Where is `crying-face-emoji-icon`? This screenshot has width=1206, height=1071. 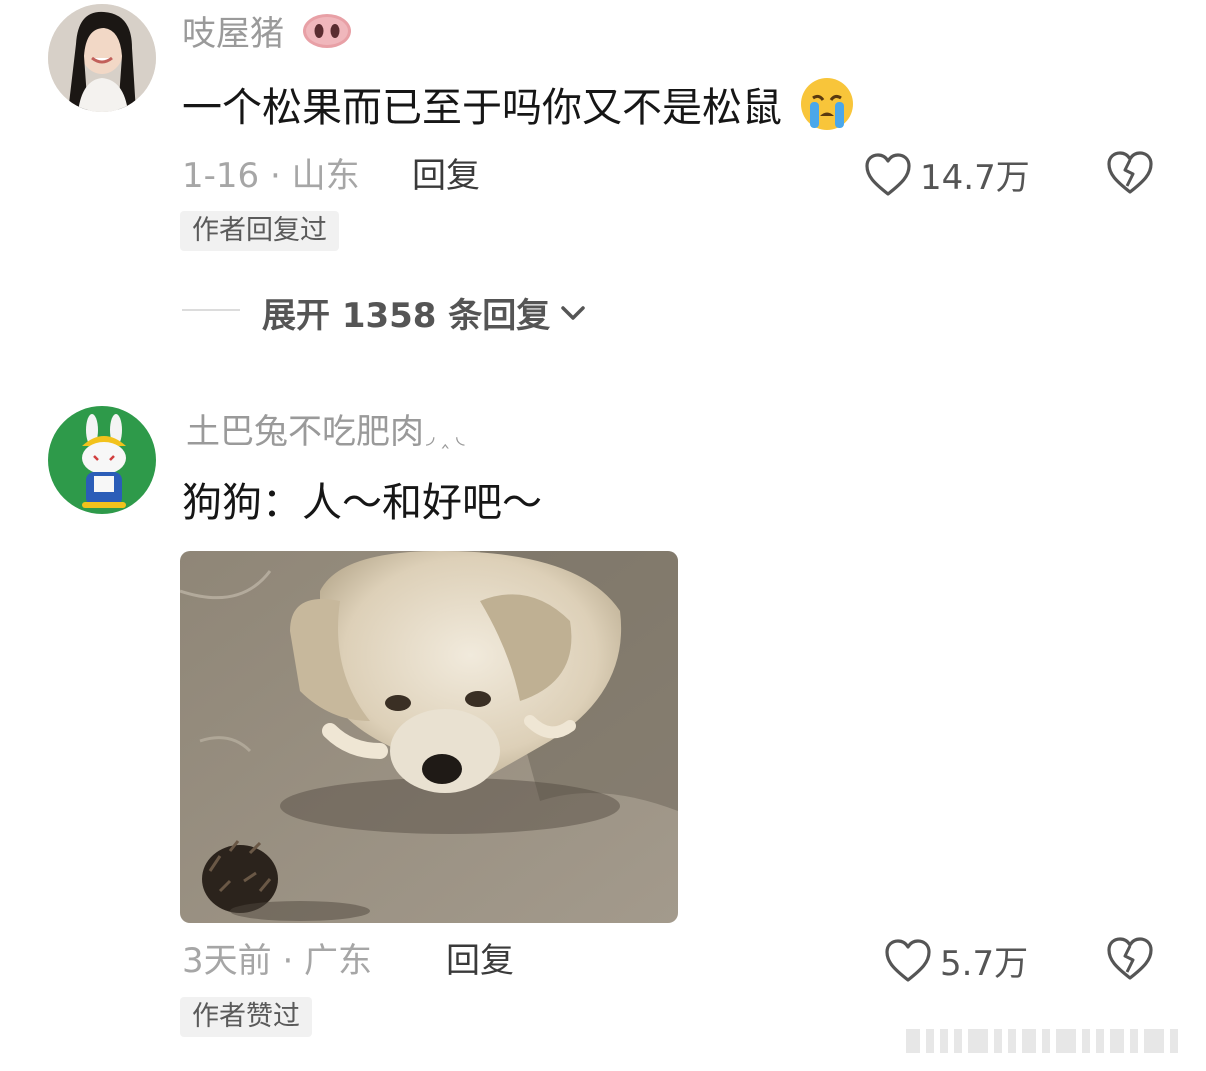 crying-face-emoji-icon is located at coordinates (827, 110).